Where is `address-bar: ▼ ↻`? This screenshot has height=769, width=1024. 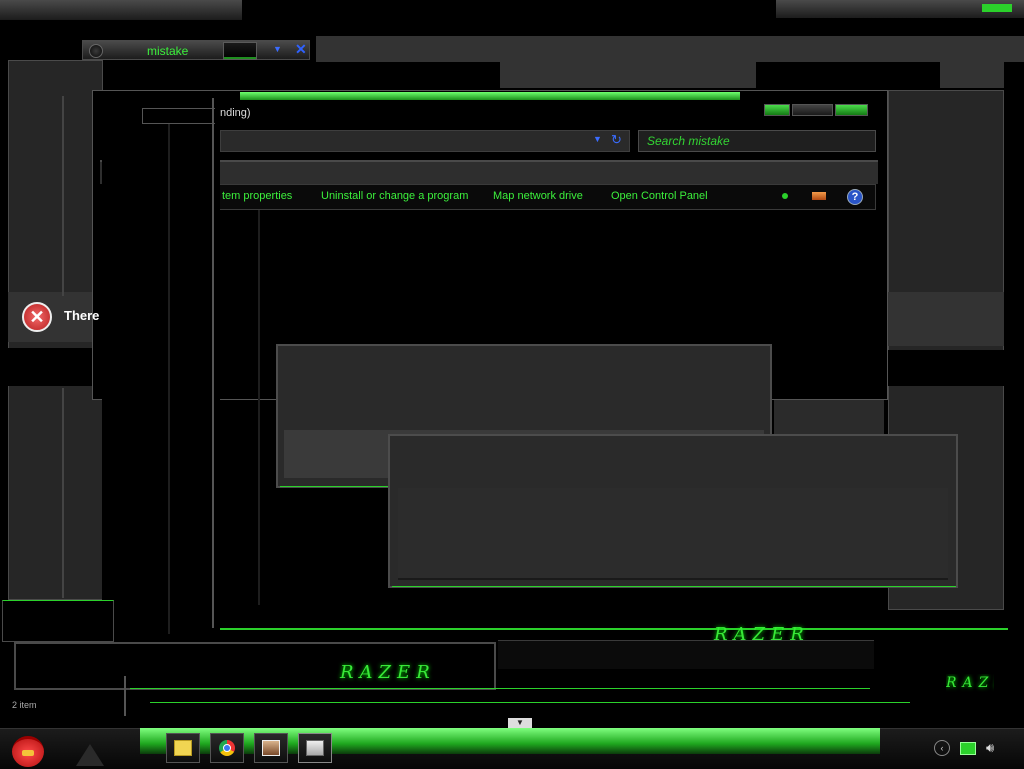 address-bar: ▼ ↻ is located at coordinates (425, 141).